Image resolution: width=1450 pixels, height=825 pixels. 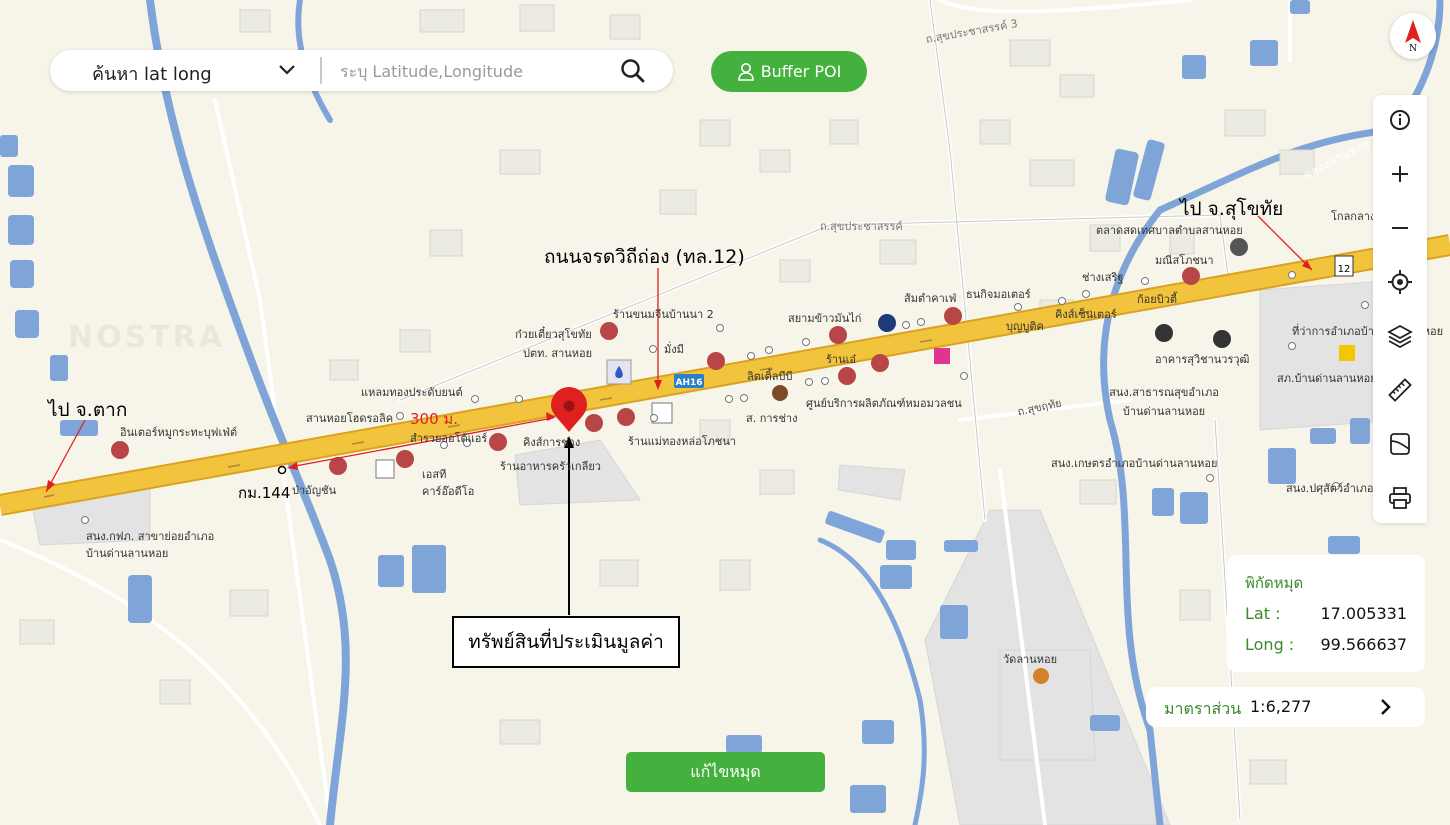 I want to click on map-label: ปตท. สานหอย, so click(x=558, y=353).